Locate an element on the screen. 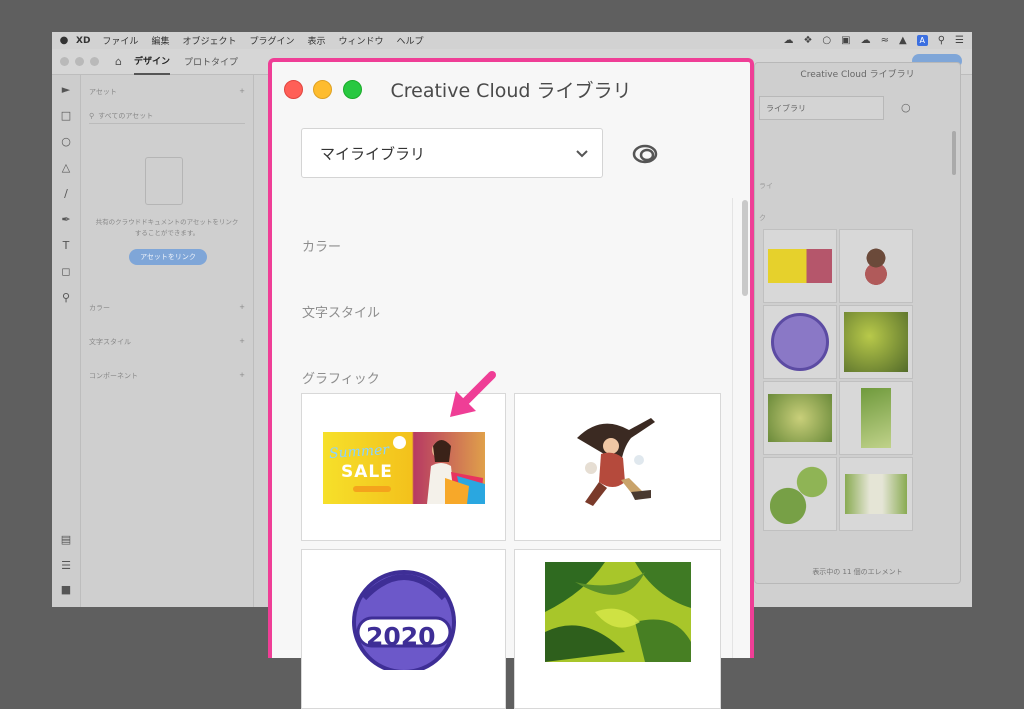 This screenshot has width=1024, height=709. volume-icon: ▲ is located at coordinates (903, 40).